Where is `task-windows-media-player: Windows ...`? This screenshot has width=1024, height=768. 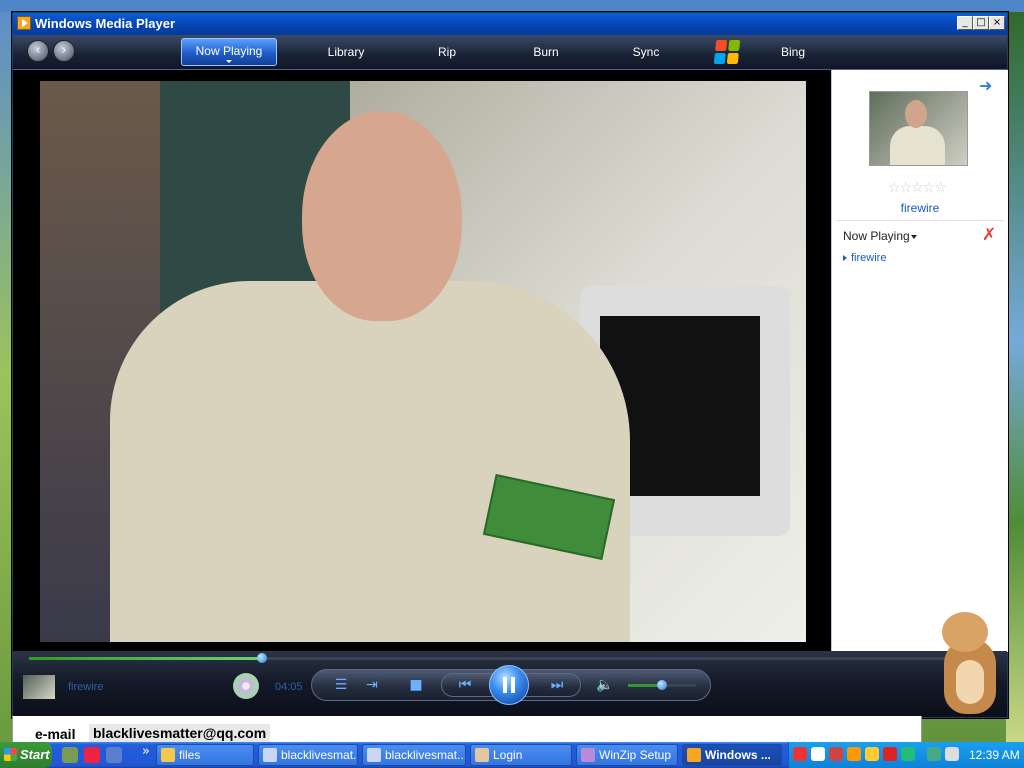 task-windows-media-player: Windows ... is located at coordinates (732, 755).